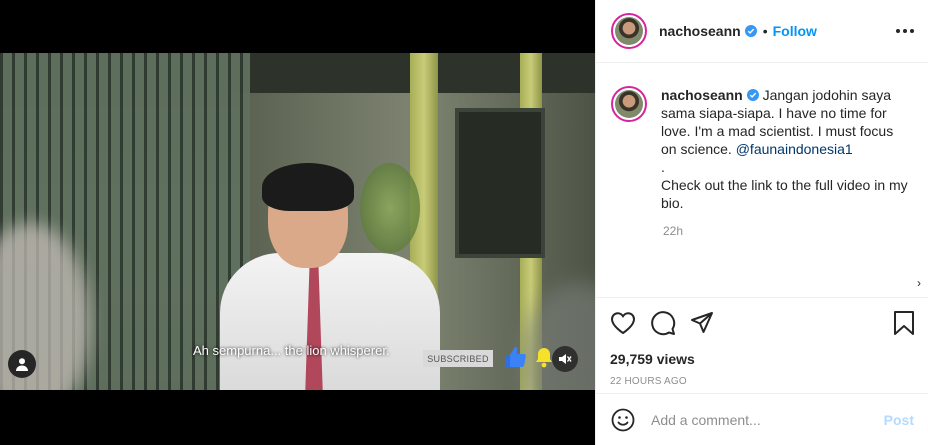 The image size is (928, 445). Describe the element at coordinates (899, 420) in the screenshot. I see `post-comment-button: Post` at that location.